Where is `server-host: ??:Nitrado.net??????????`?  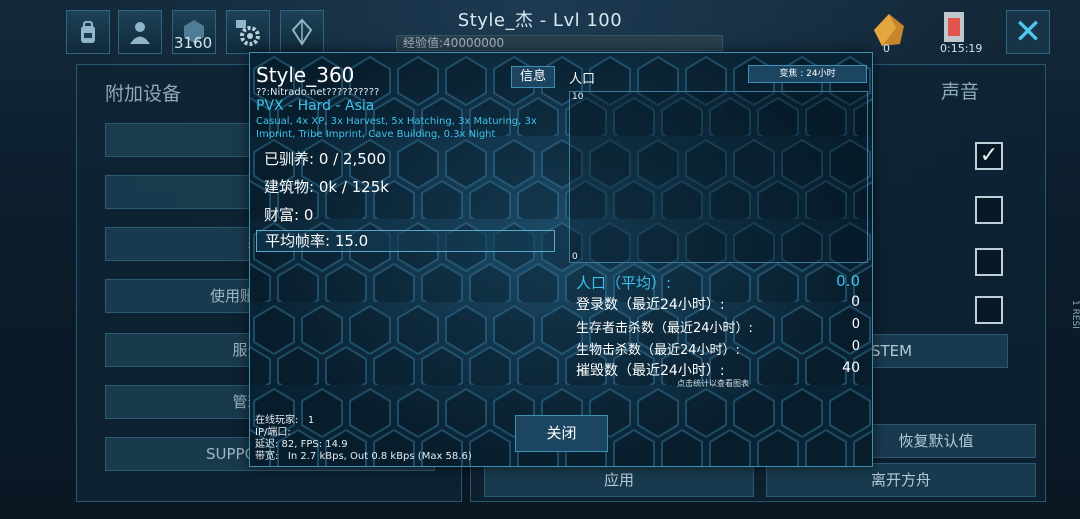 server-host: ??:Nitrado.net?????????? is located at coordinates (318, 92).